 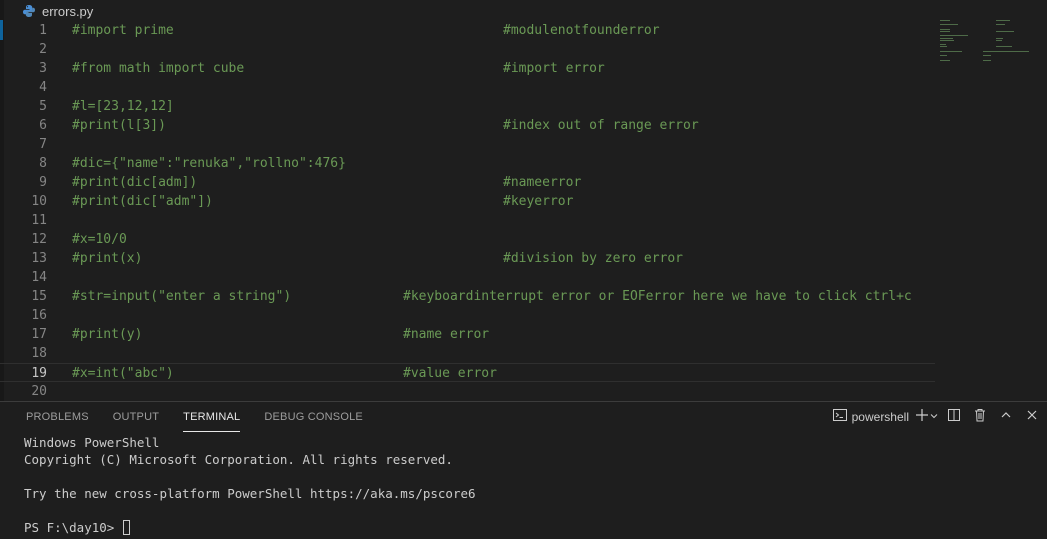 I want to click on shell-name: powershell, so click(x=880, y=417).